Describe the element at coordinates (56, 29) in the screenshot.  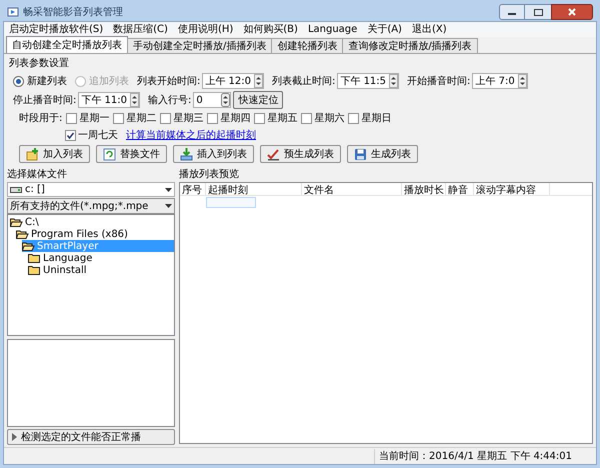
I see `menu-item: 启动定时播放软件(S)` at that location.